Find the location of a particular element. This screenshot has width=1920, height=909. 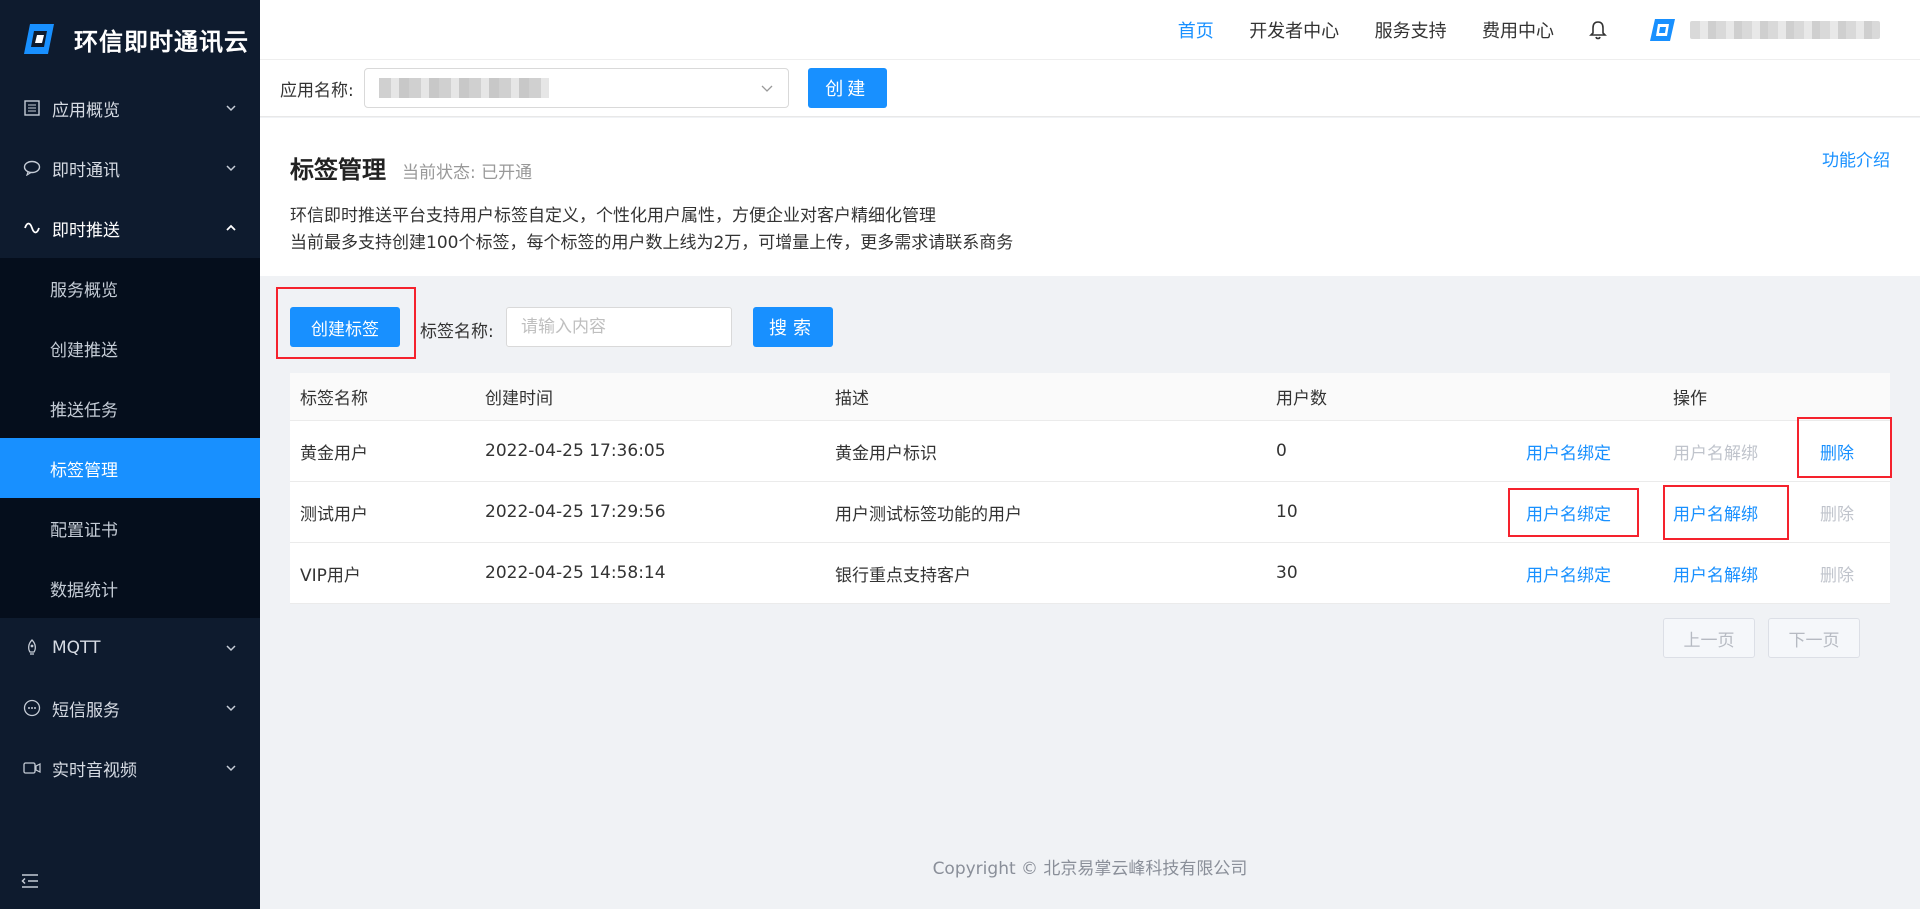

menu-label: 实时音视频 is located at coordinates (94, 770).